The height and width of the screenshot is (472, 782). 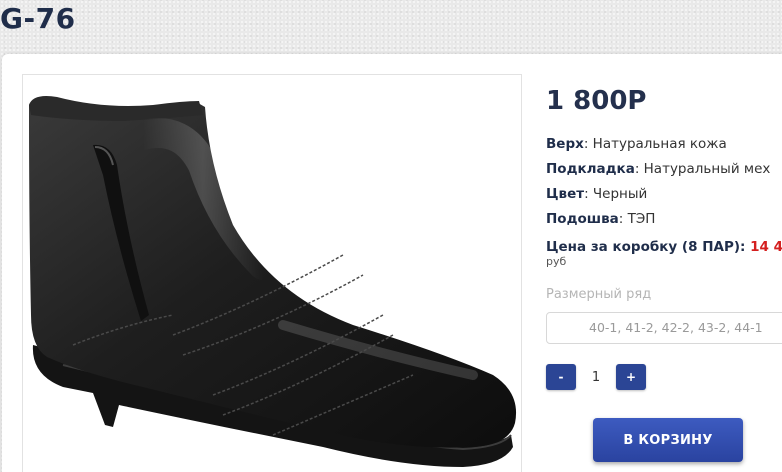 What do you see at coordinates (646, 247) in the screenshot?
I see `box-price-label: Цена за коробку (8 ПАР):` at bounding box center [646, 247].